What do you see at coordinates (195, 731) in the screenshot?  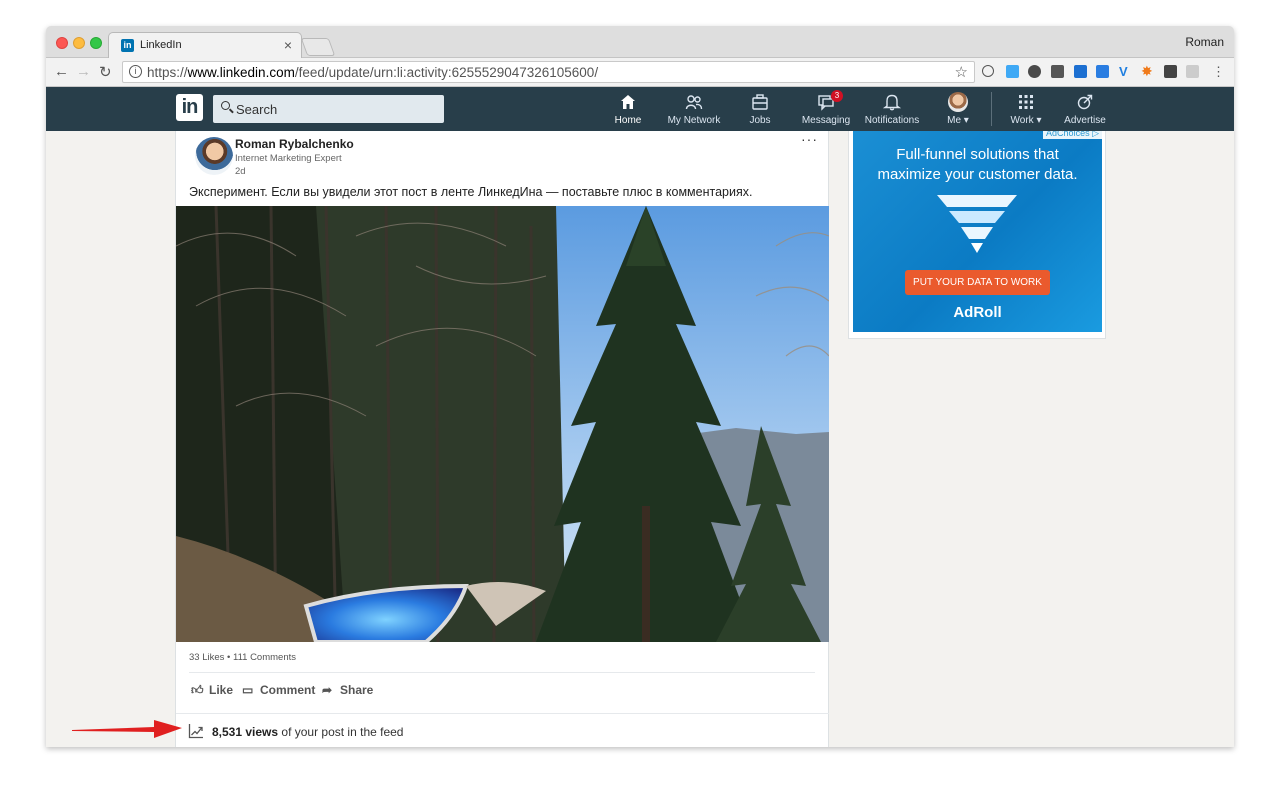 I see `trend-chart-icon` at bounding box center [195, 731].